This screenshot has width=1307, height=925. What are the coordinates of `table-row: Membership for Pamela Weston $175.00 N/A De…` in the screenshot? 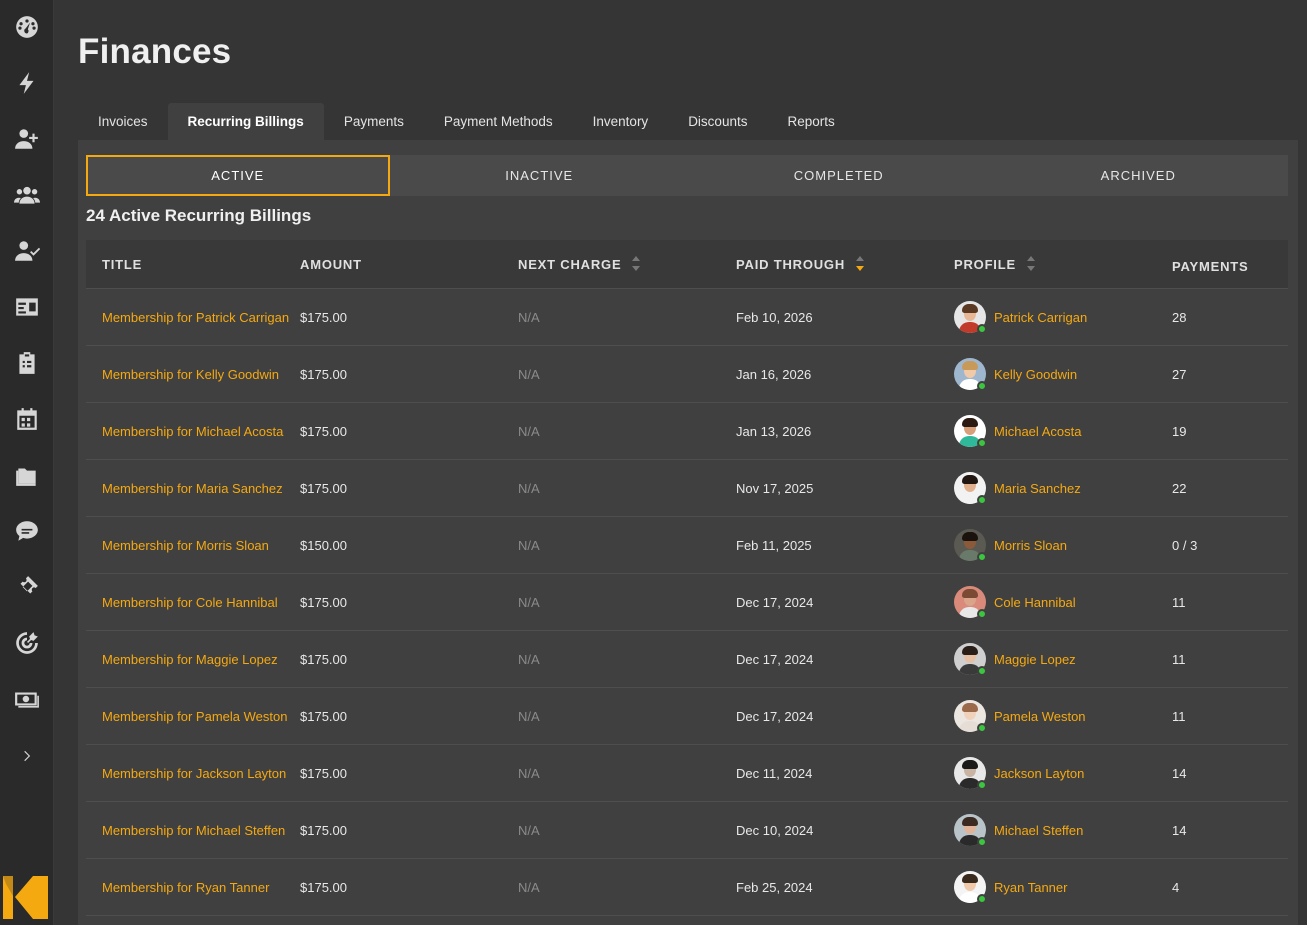 It's located at (687, 716).